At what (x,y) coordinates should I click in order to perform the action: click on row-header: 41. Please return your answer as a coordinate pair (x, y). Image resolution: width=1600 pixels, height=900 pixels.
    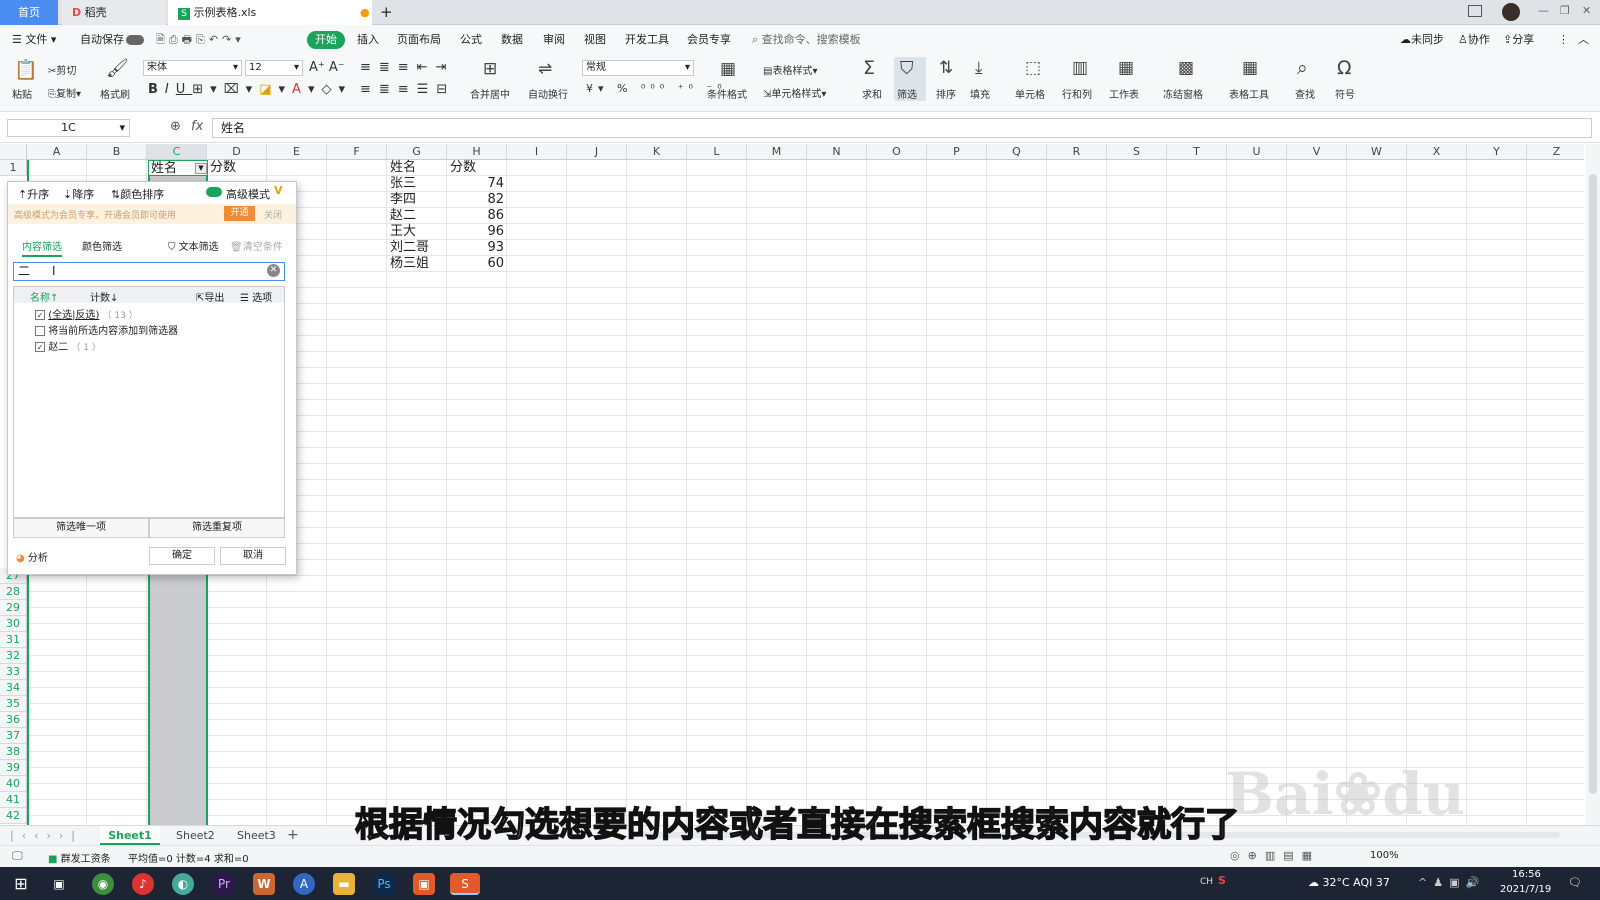
    Looking at the image, I should click on (13, 800).